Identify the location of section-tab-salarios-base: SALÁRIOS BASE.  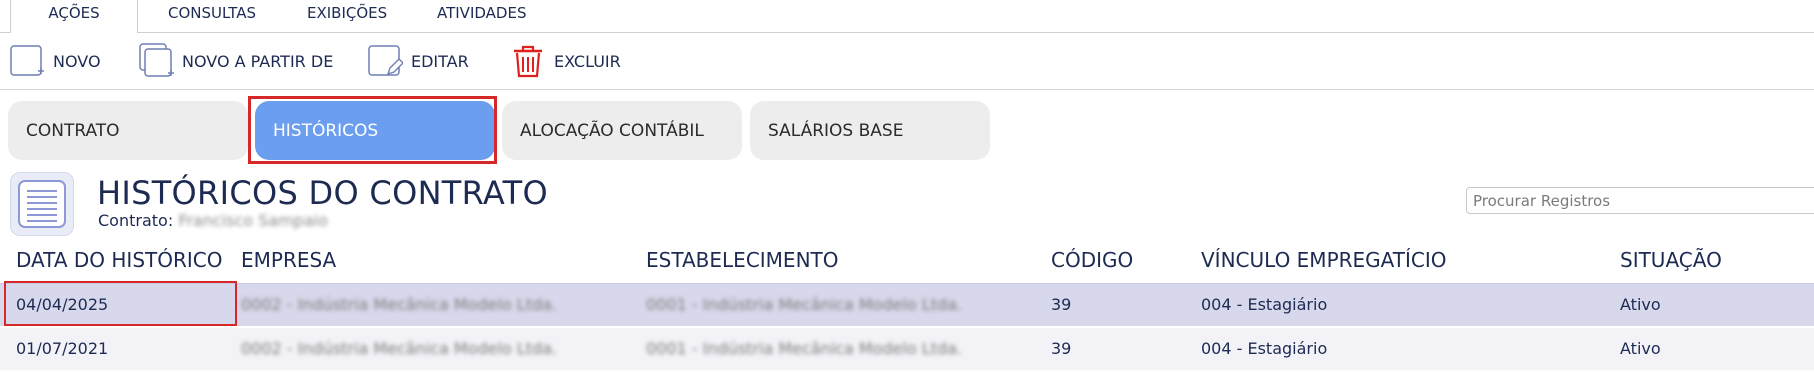
(870, 130).